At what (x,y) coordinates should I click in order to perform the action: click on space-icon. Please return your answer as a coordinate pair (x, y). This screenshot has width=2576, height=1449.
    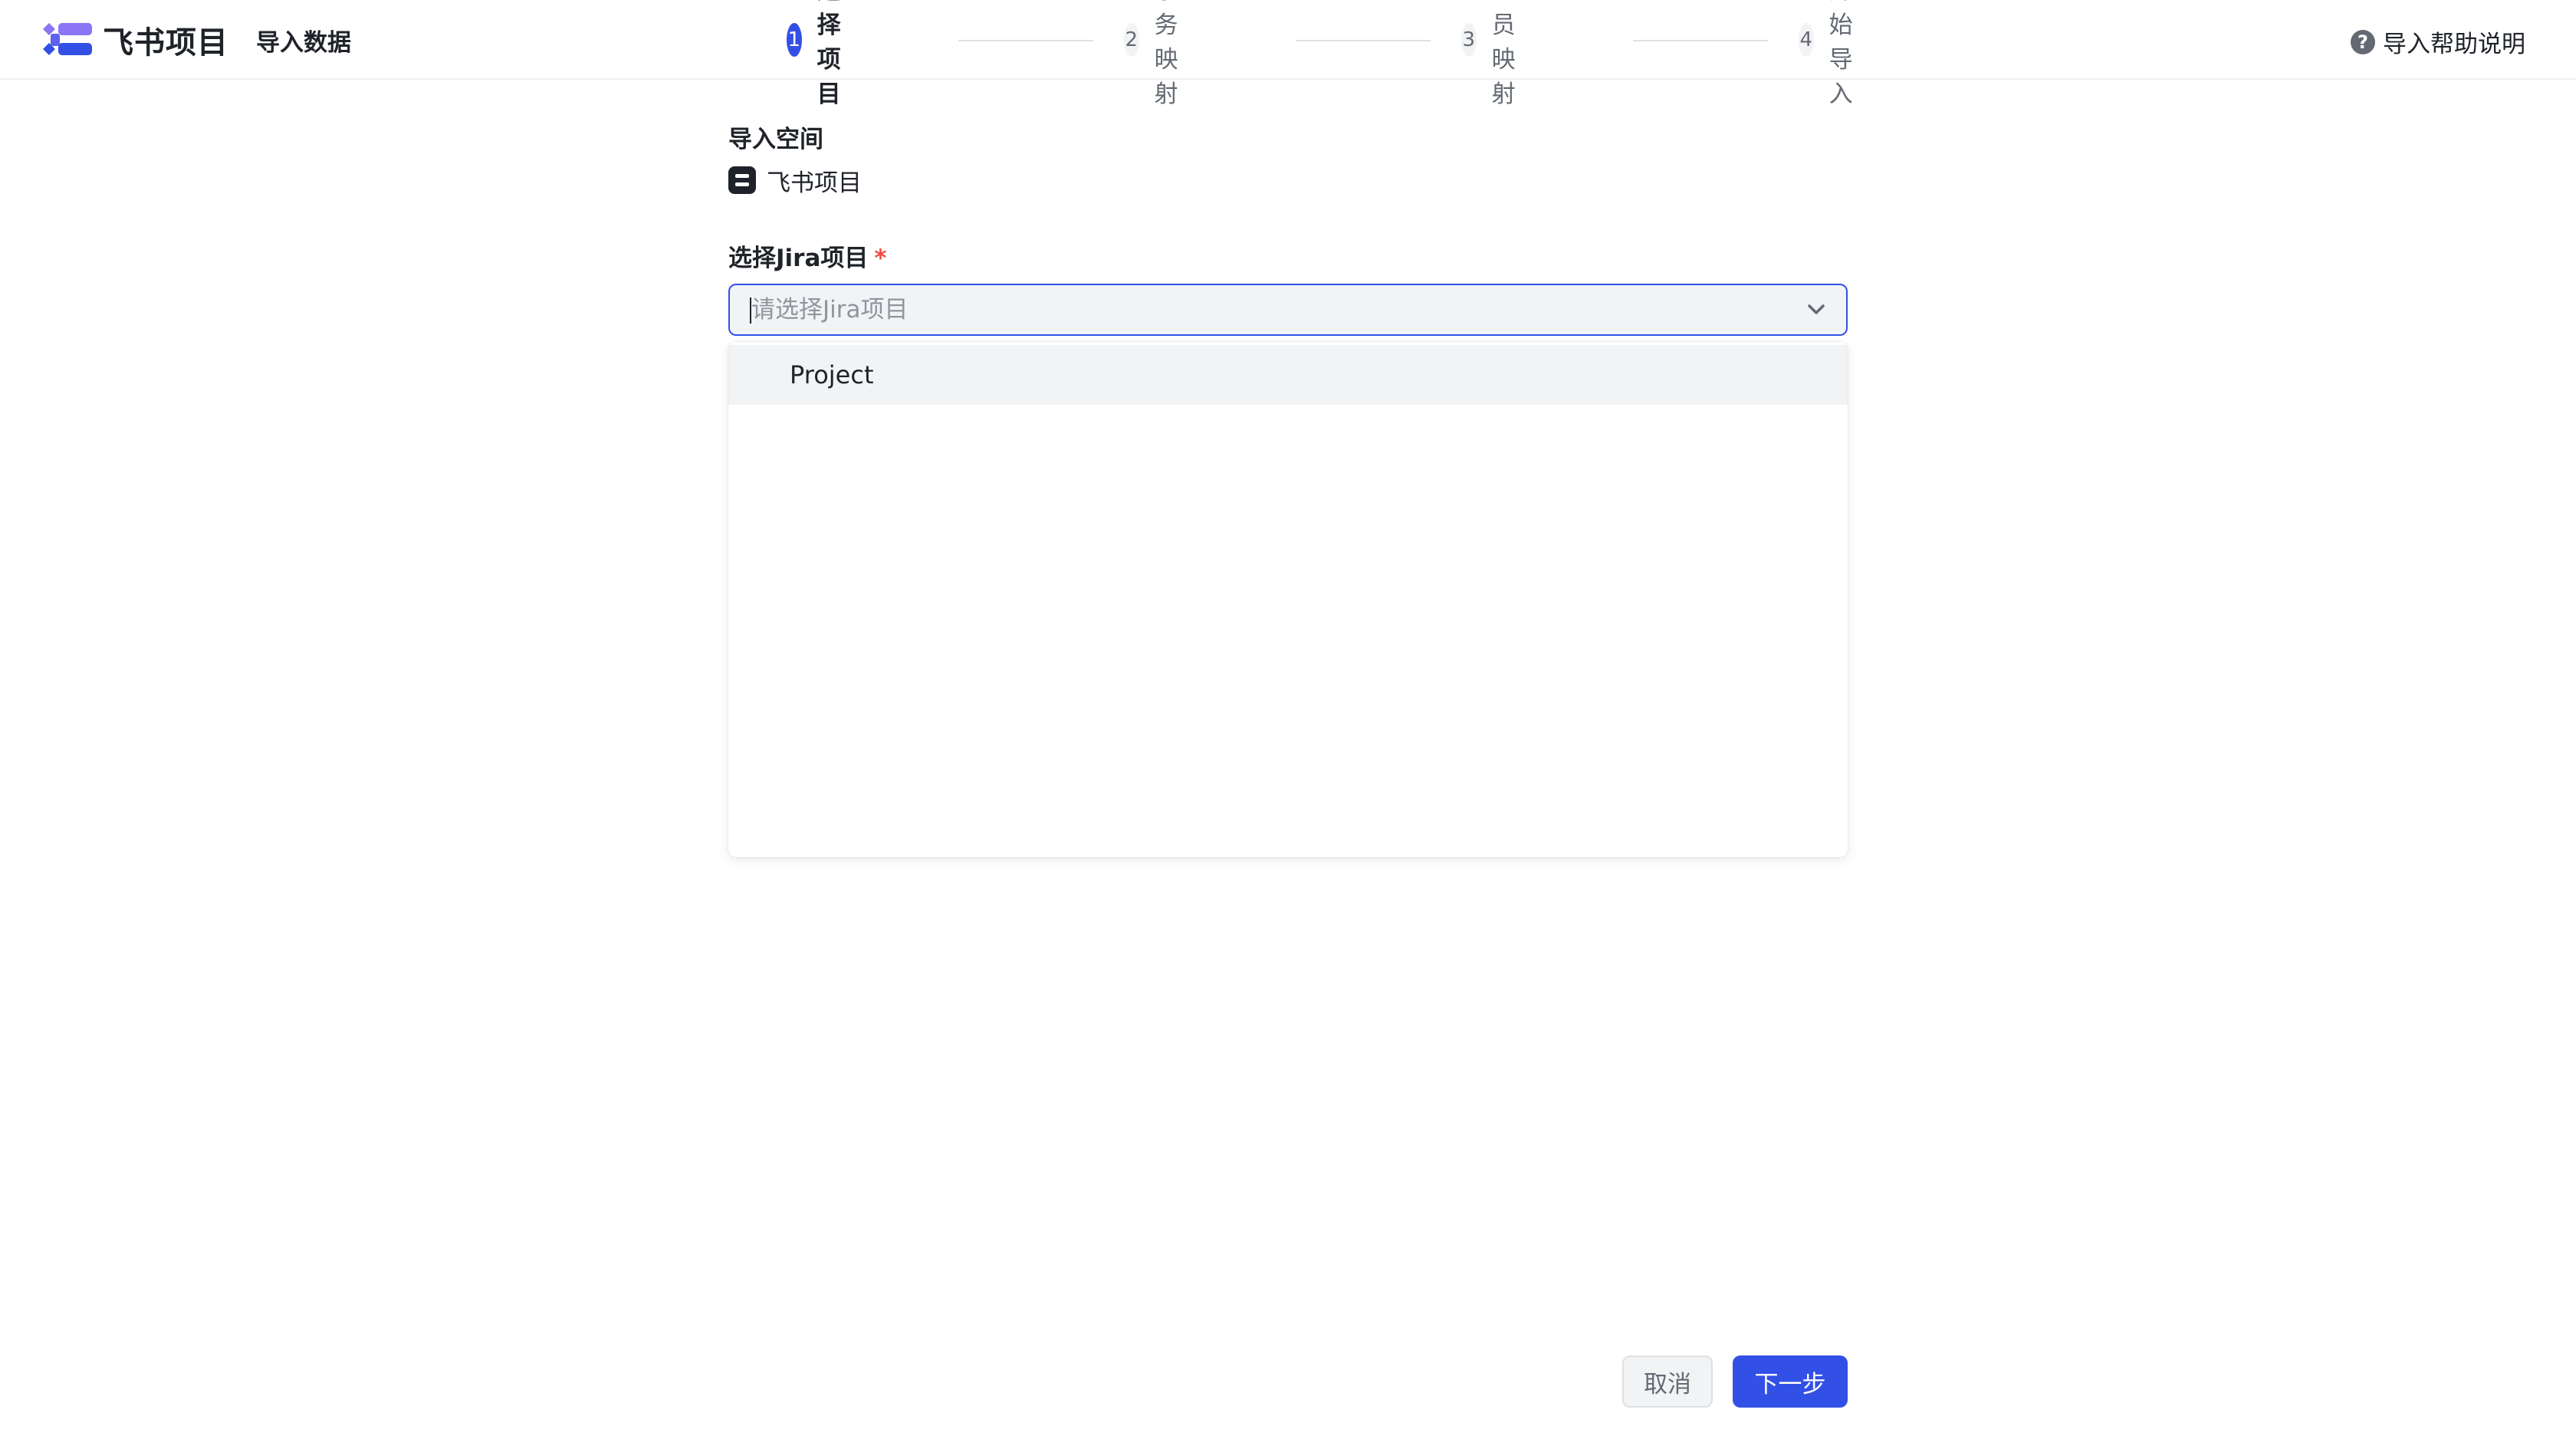
    Looking at the image, I should click on (742, 180).